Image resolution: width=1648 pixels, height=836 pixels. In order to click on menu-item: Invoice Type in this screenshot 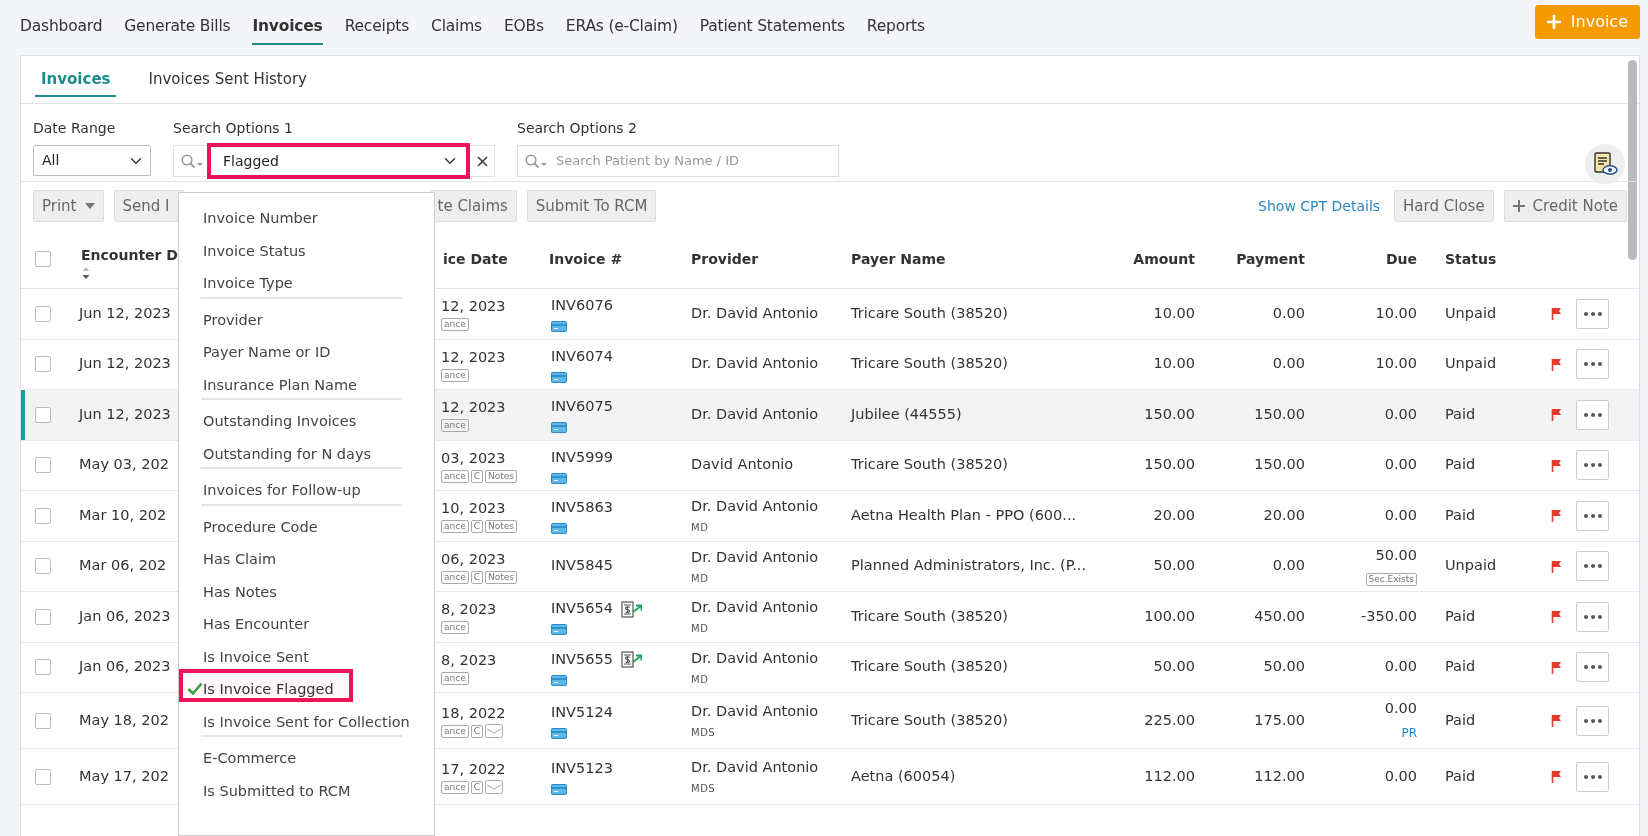, I will do `click(306, 279)`.